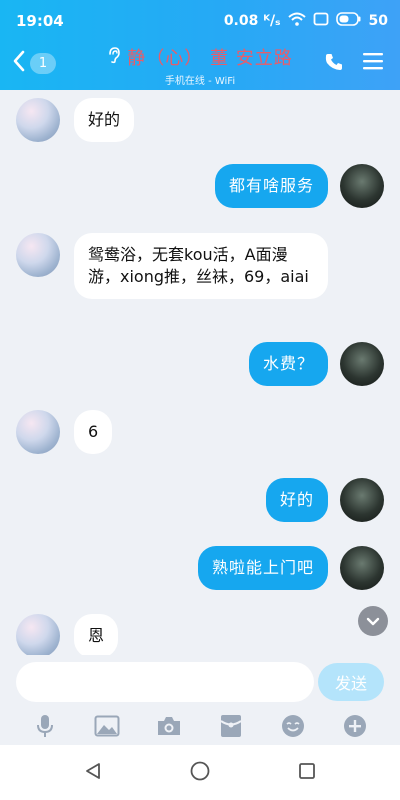 The width and height of the screenshot is (400, 800). Describe the element at coordinates (19, 63) in the screenshot. I see `chevron-left-icon` at that location.